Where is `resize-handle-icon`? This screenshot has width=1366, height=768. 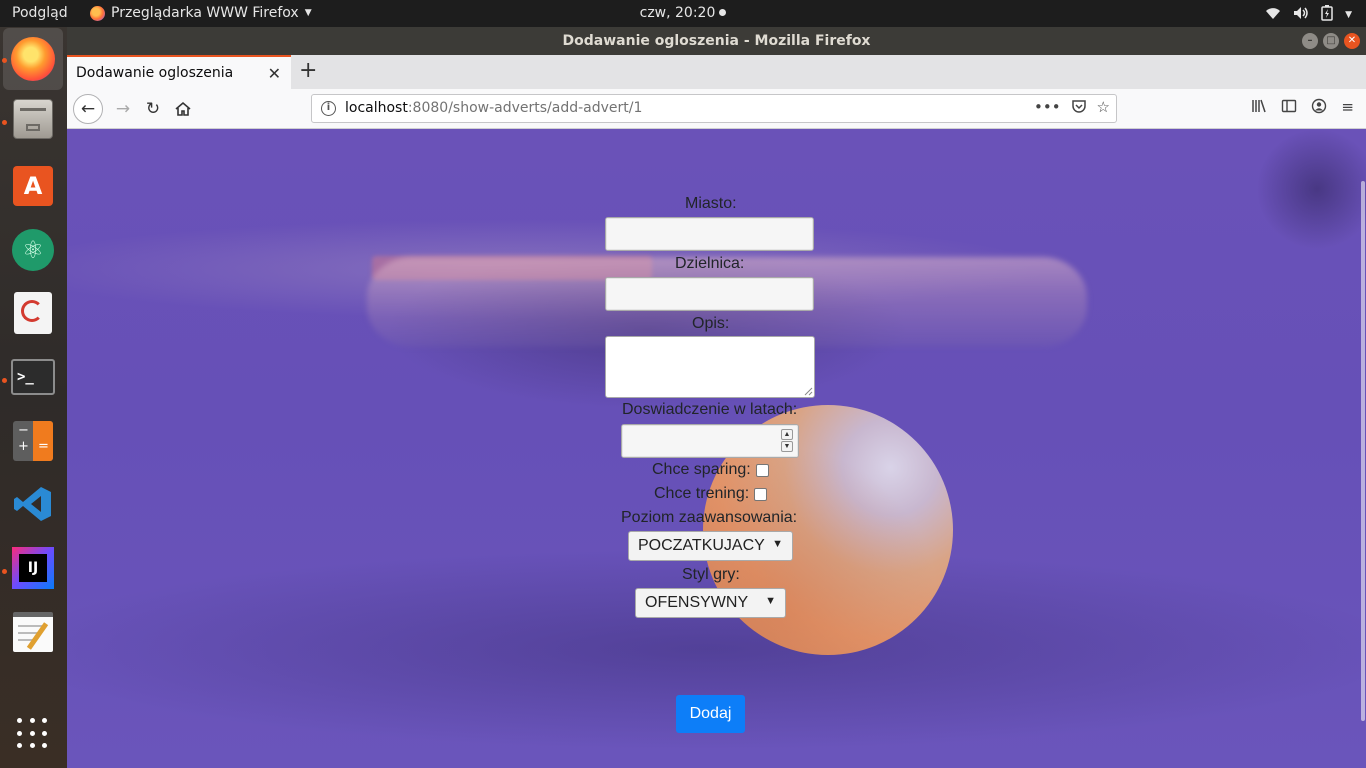 resize-handle-icon is located at coordinates (808, 391).